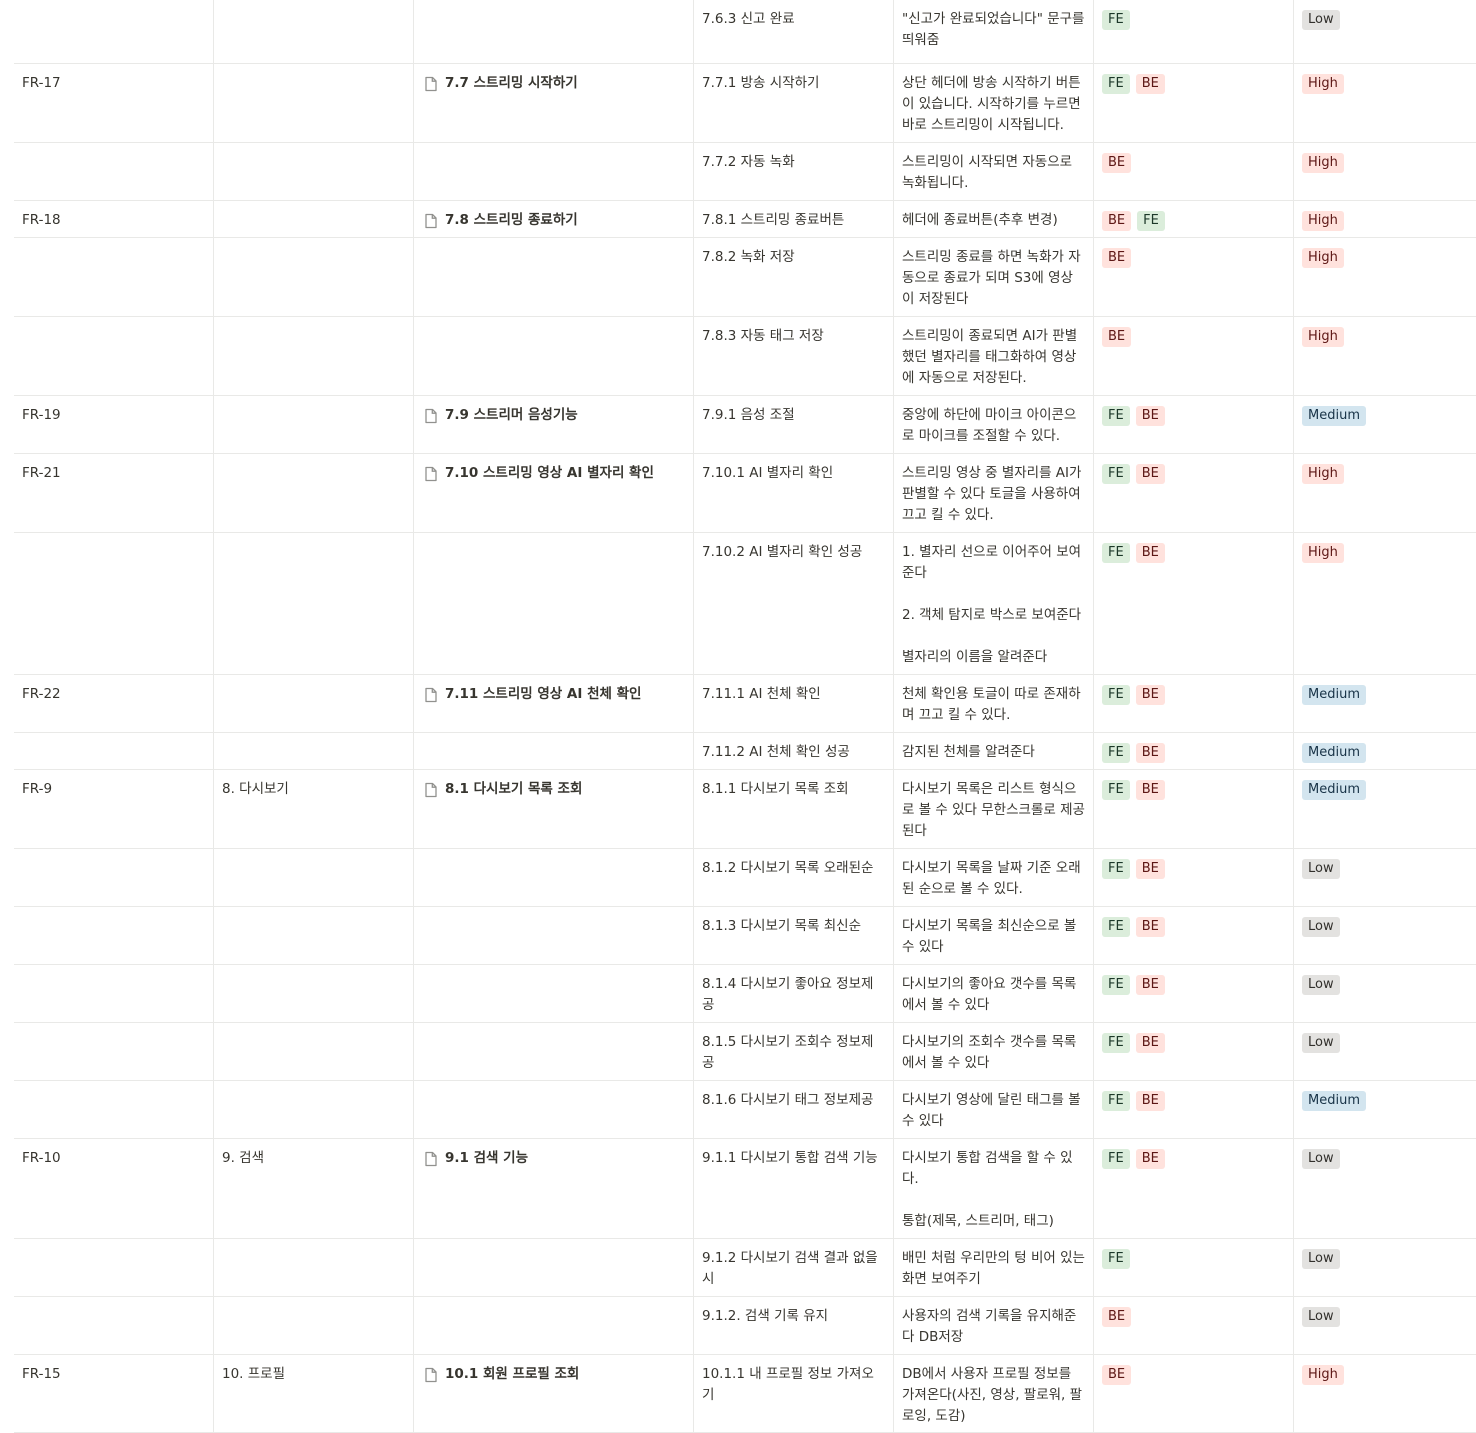 This screenshot has width=1476, height=1433. What do you see at coordinates (113, 1188) in the screenshot?
I see `requirement-id-cell: FR-10` at bounding box center [113, 1188].